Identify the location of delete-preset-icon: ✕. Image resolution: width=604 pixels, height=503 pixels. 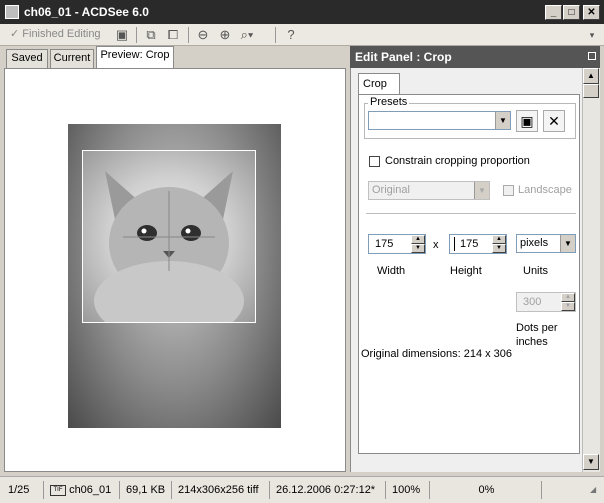
(554, 121).